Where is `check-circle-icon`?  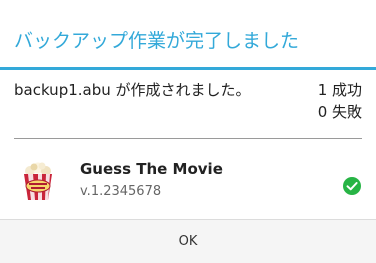 check-circle-icon is located at coordinates (352, 186).